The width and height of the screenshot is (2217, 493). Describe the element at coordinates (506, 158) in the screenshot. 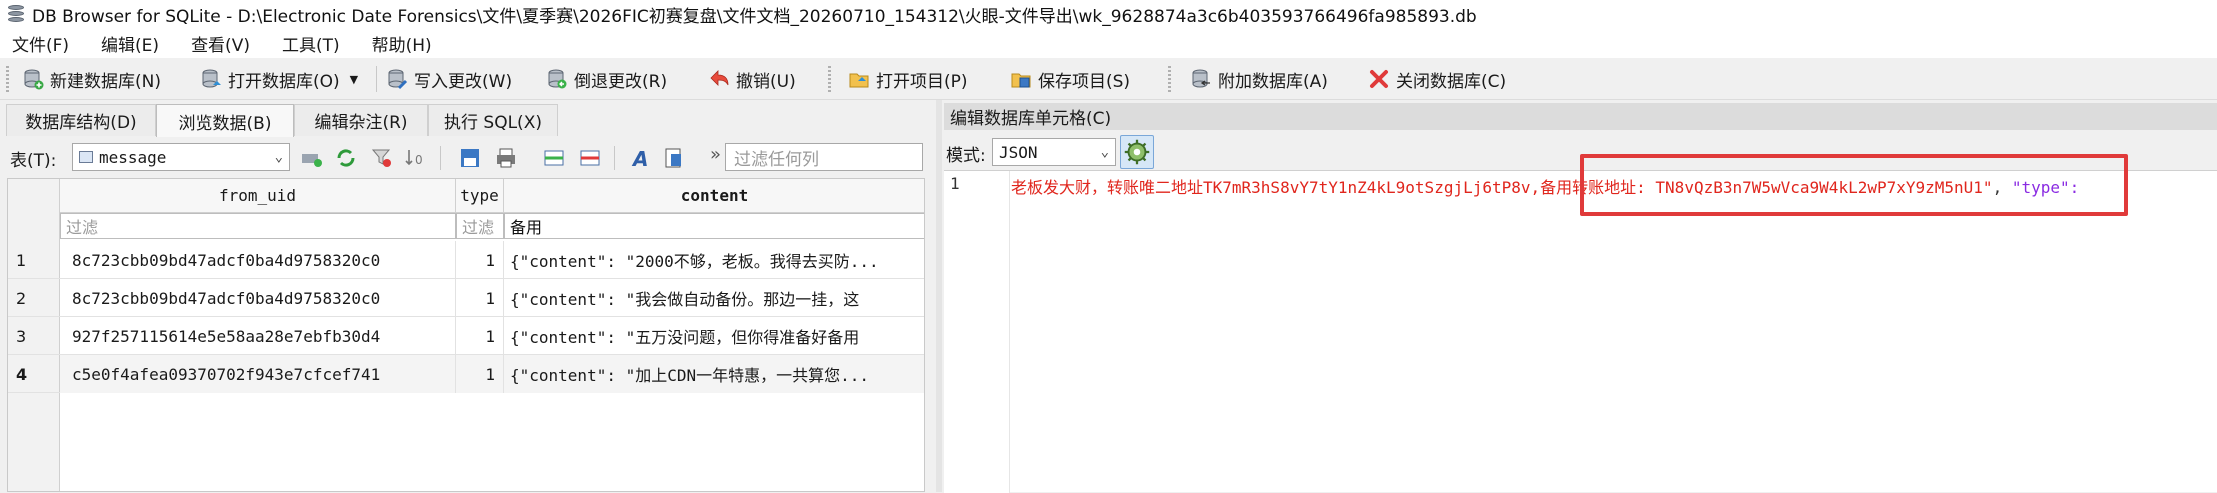

I see `print-icon` at that location.